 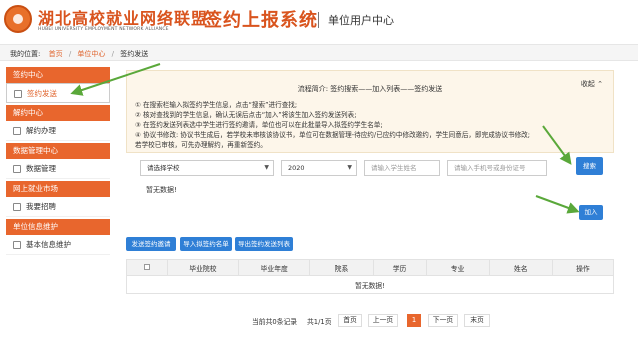 What do you see at coordinates (18, 19) in the screenshot?
I see `logo-emblem-icon` at bounding box center [18, 19].